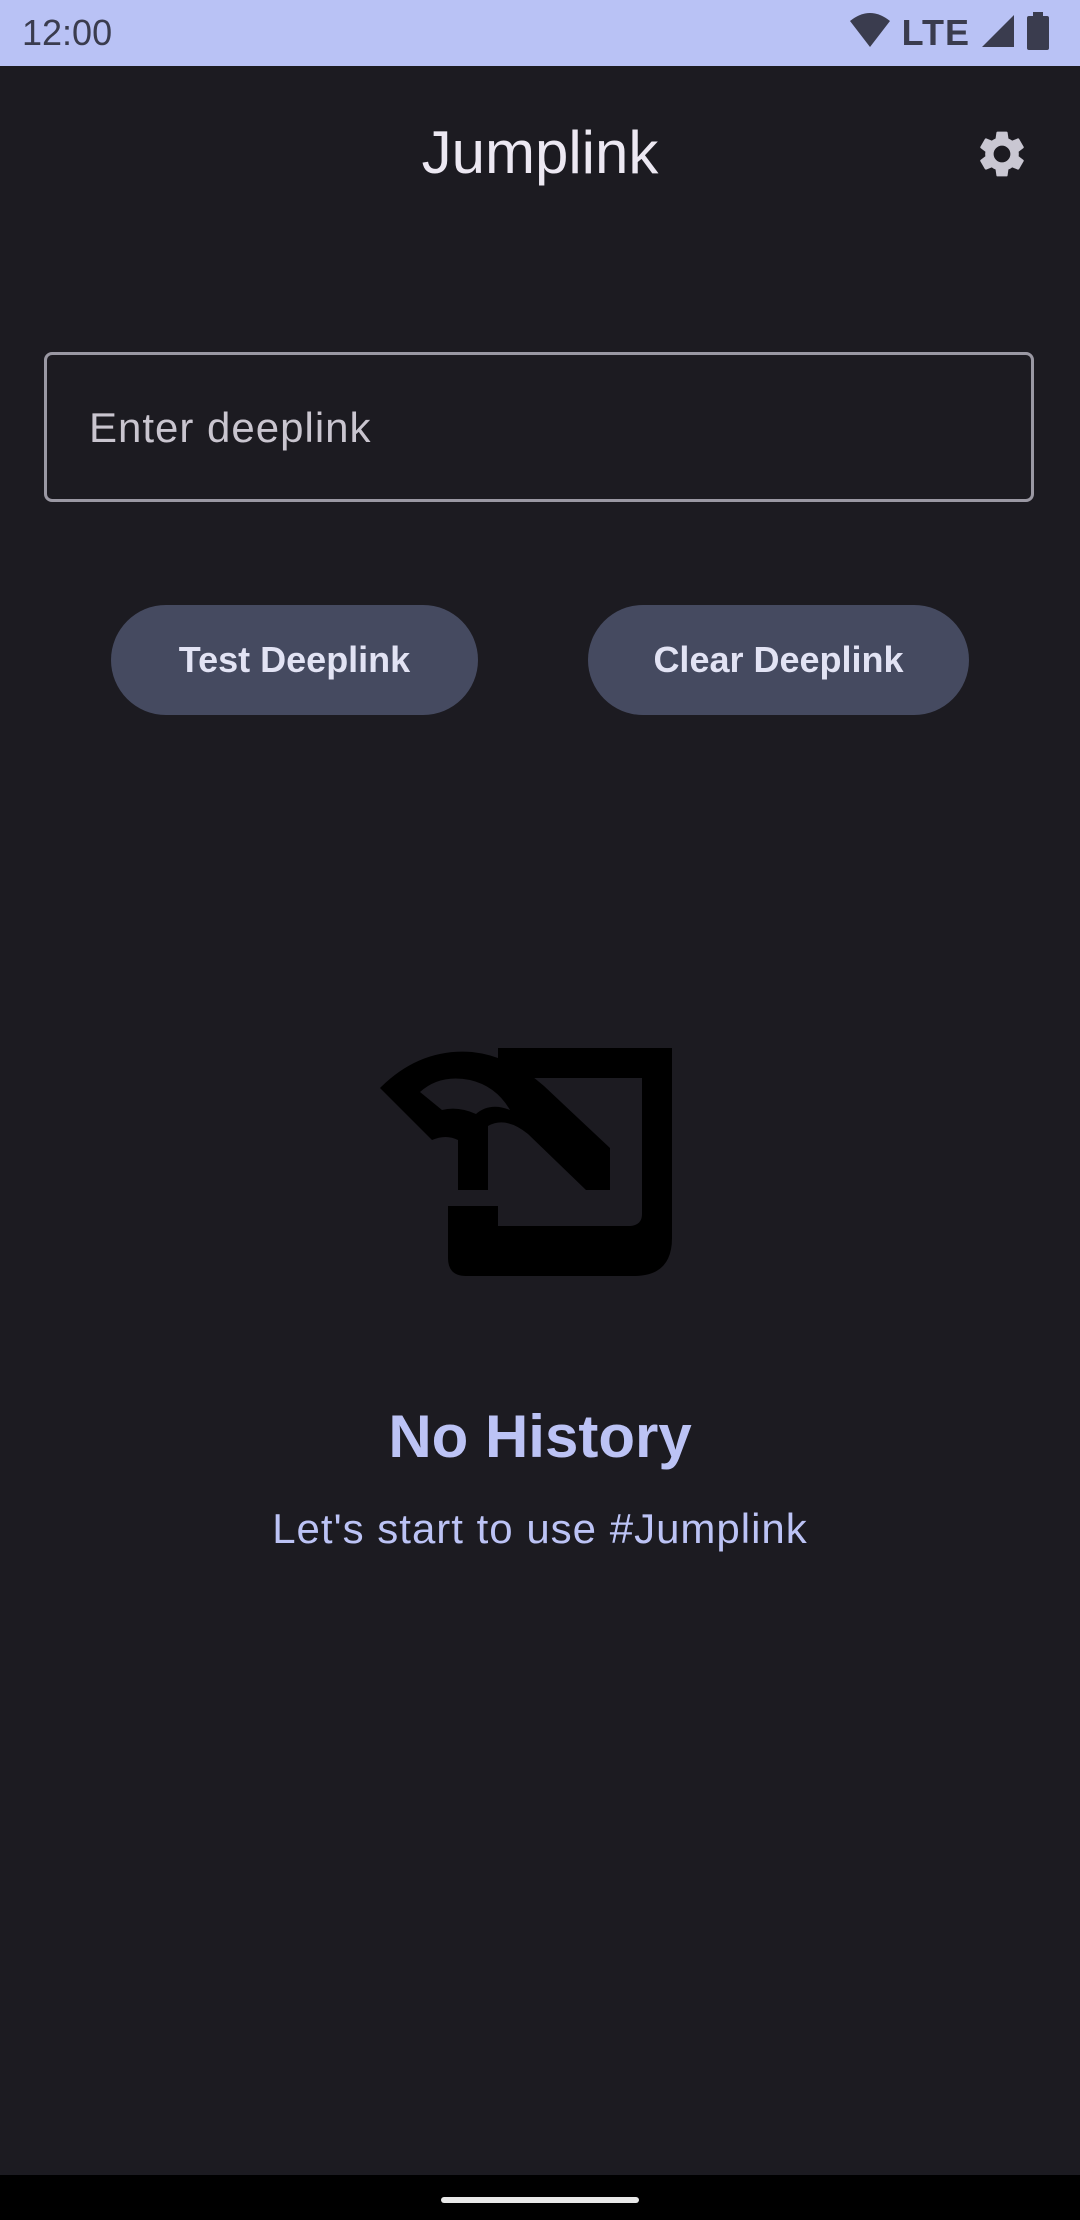 Image resolution: width=1080 pixels, height=2220 pixels. I want to click on gear-icon, so click(1002, 156).